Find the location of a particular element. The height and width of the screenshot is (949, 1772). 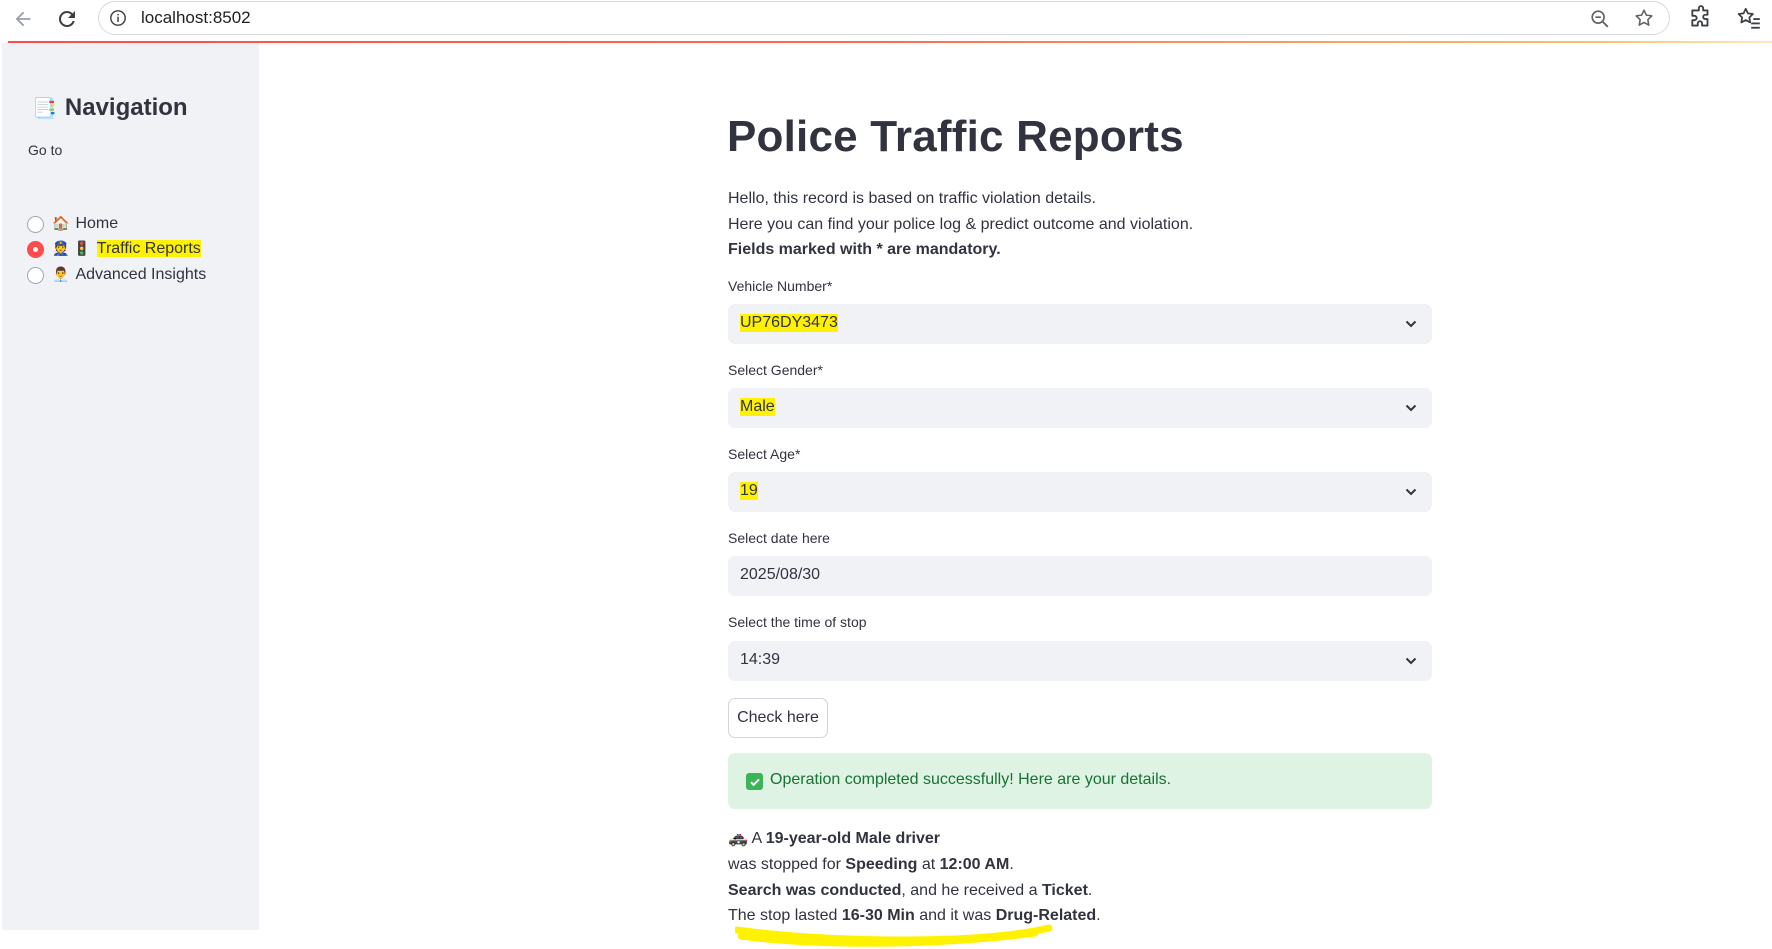

date-label: Select date here is located at coordinates (779, 538).